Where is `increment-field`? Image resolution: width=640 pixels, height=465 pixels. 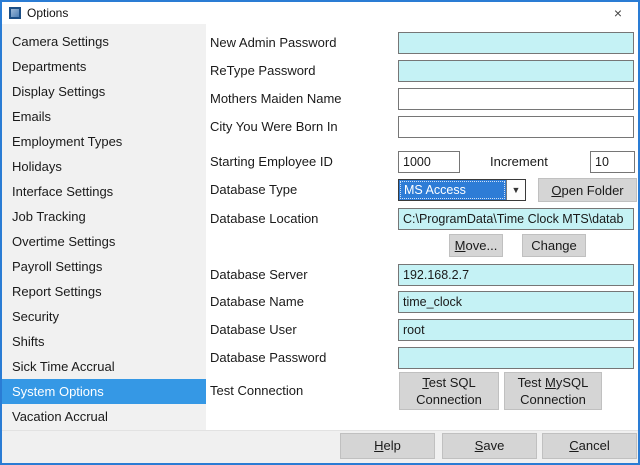
increment-field is located at coordinates (612, 162).